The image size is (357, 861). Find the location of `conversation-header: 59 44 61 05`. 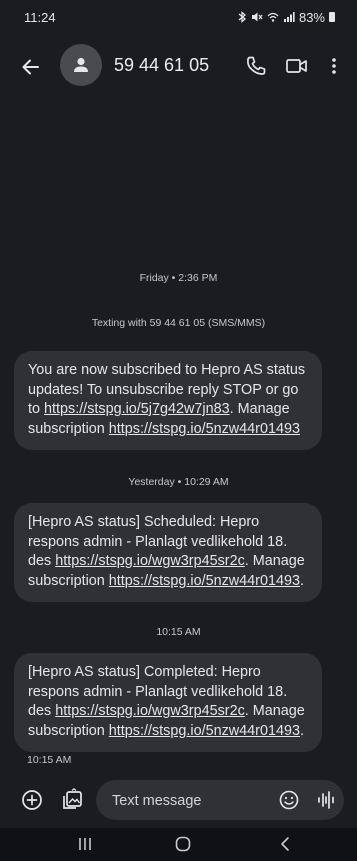

conversation-header: 59 44 61 05 is located at coordinates (178, 67).